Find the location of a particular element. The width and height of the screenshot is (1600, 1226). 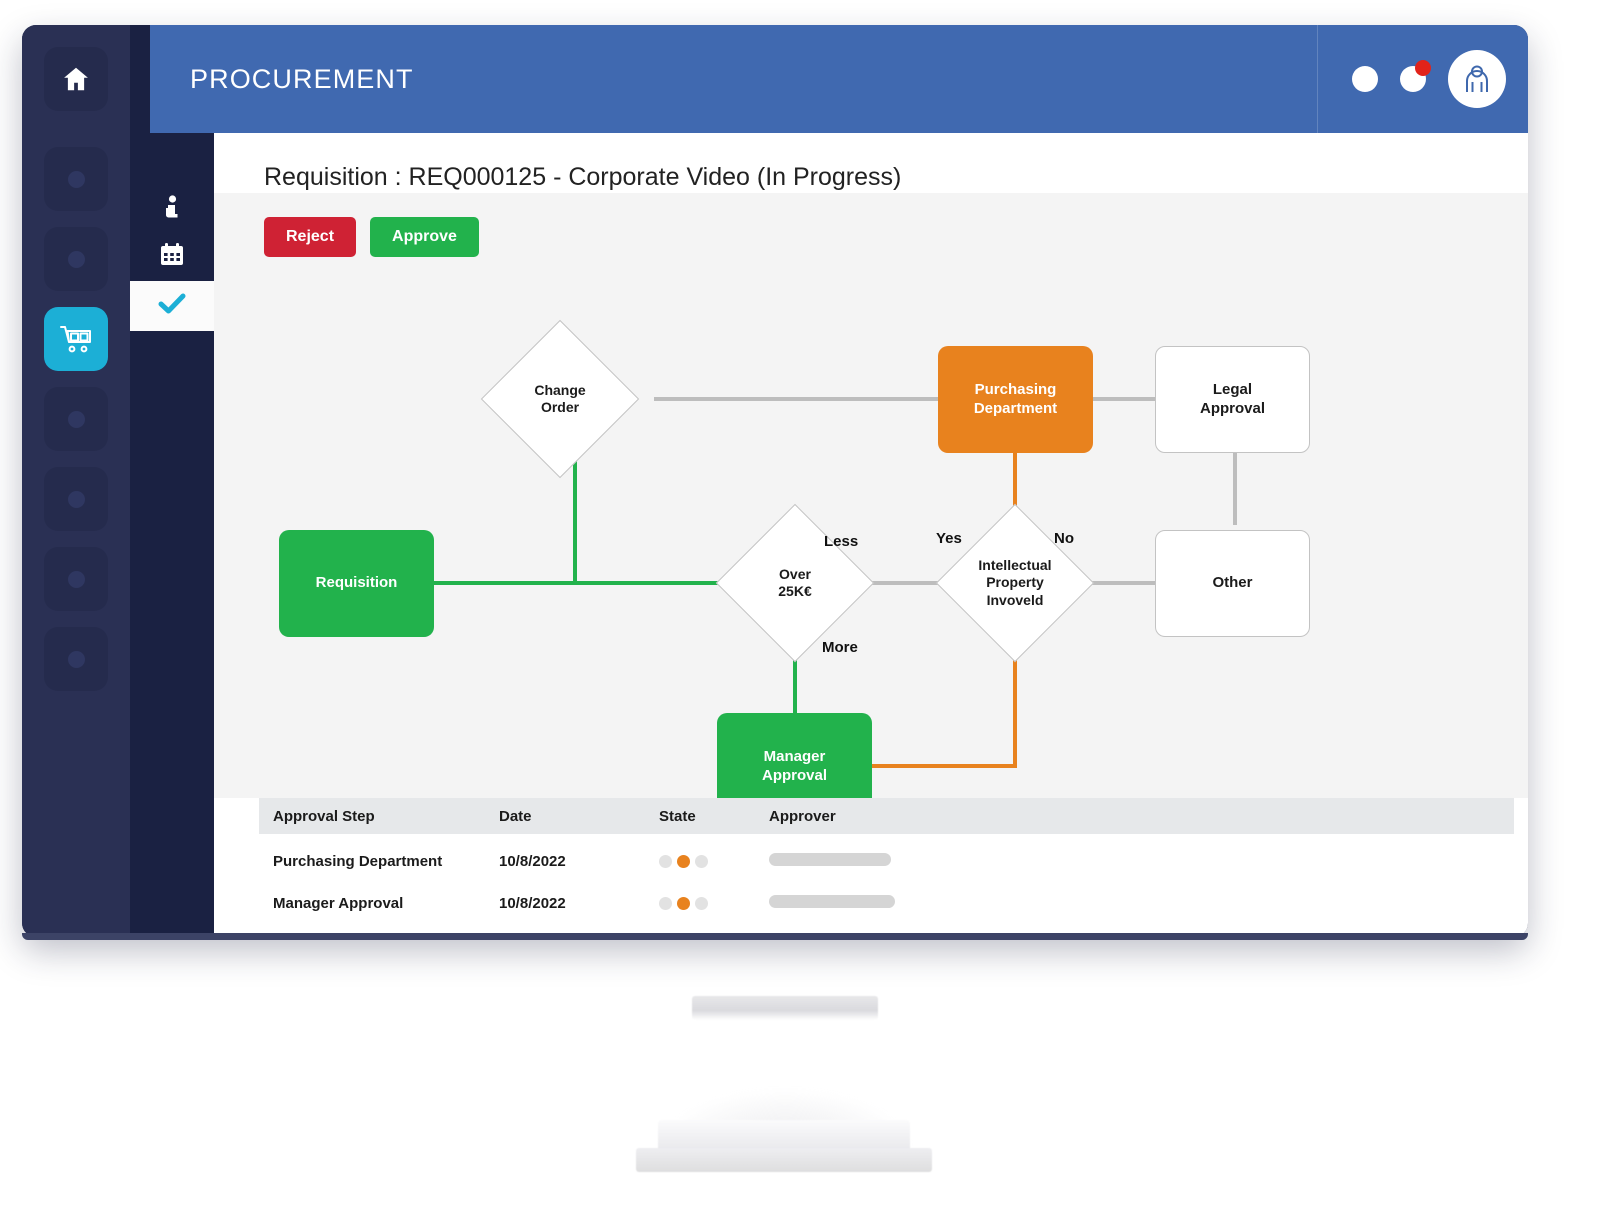

subnav-item-approvals is located at coordinates (172, 306).